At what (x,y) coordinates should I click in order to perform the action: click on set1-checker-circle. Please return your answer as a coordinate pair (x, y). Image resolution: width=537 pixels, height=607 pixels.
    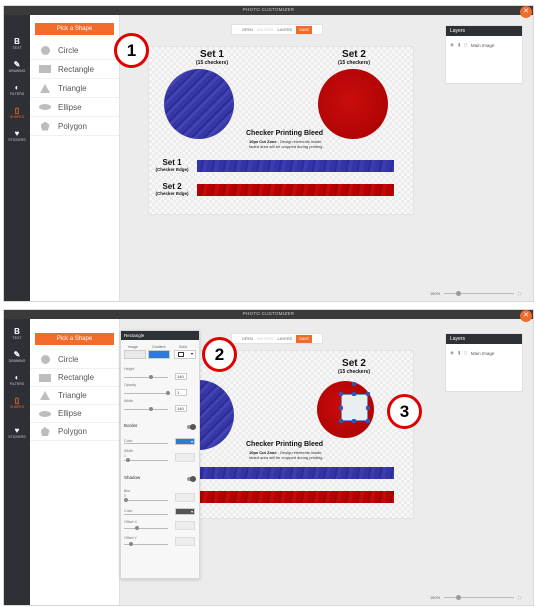
    Looking at the image, I should click on (199, 104).